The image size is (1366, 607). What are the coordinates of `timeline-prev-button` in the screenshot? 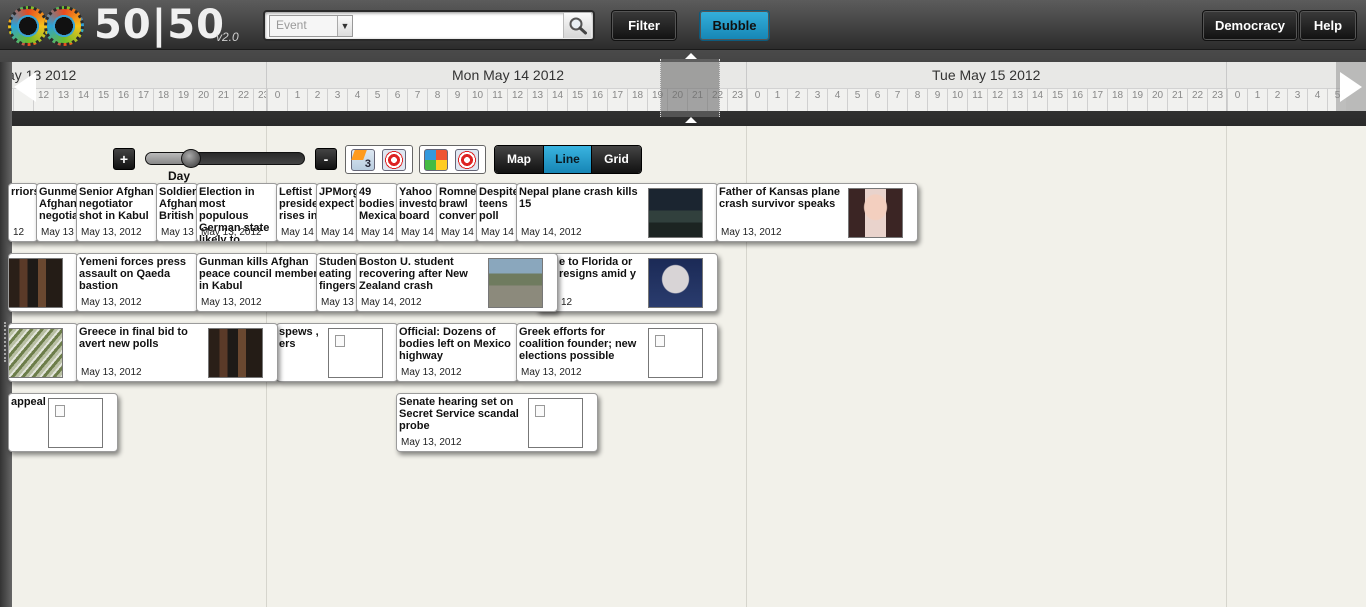 It's located at (25, 86).